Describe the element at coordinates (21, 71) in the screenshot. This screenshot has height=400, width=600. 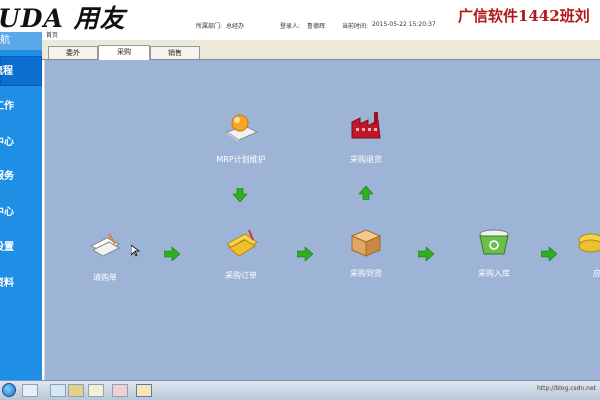
I see `nav-item-process: 流程` at that location.